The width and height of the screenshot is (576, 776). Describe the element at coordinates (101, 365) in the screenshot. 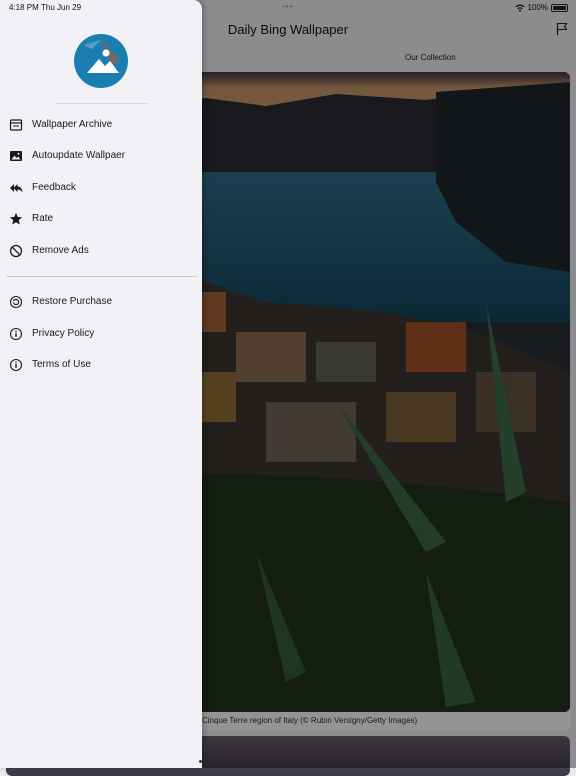

I see `menu-item-terms-of-use: Terms of Use` at that location.